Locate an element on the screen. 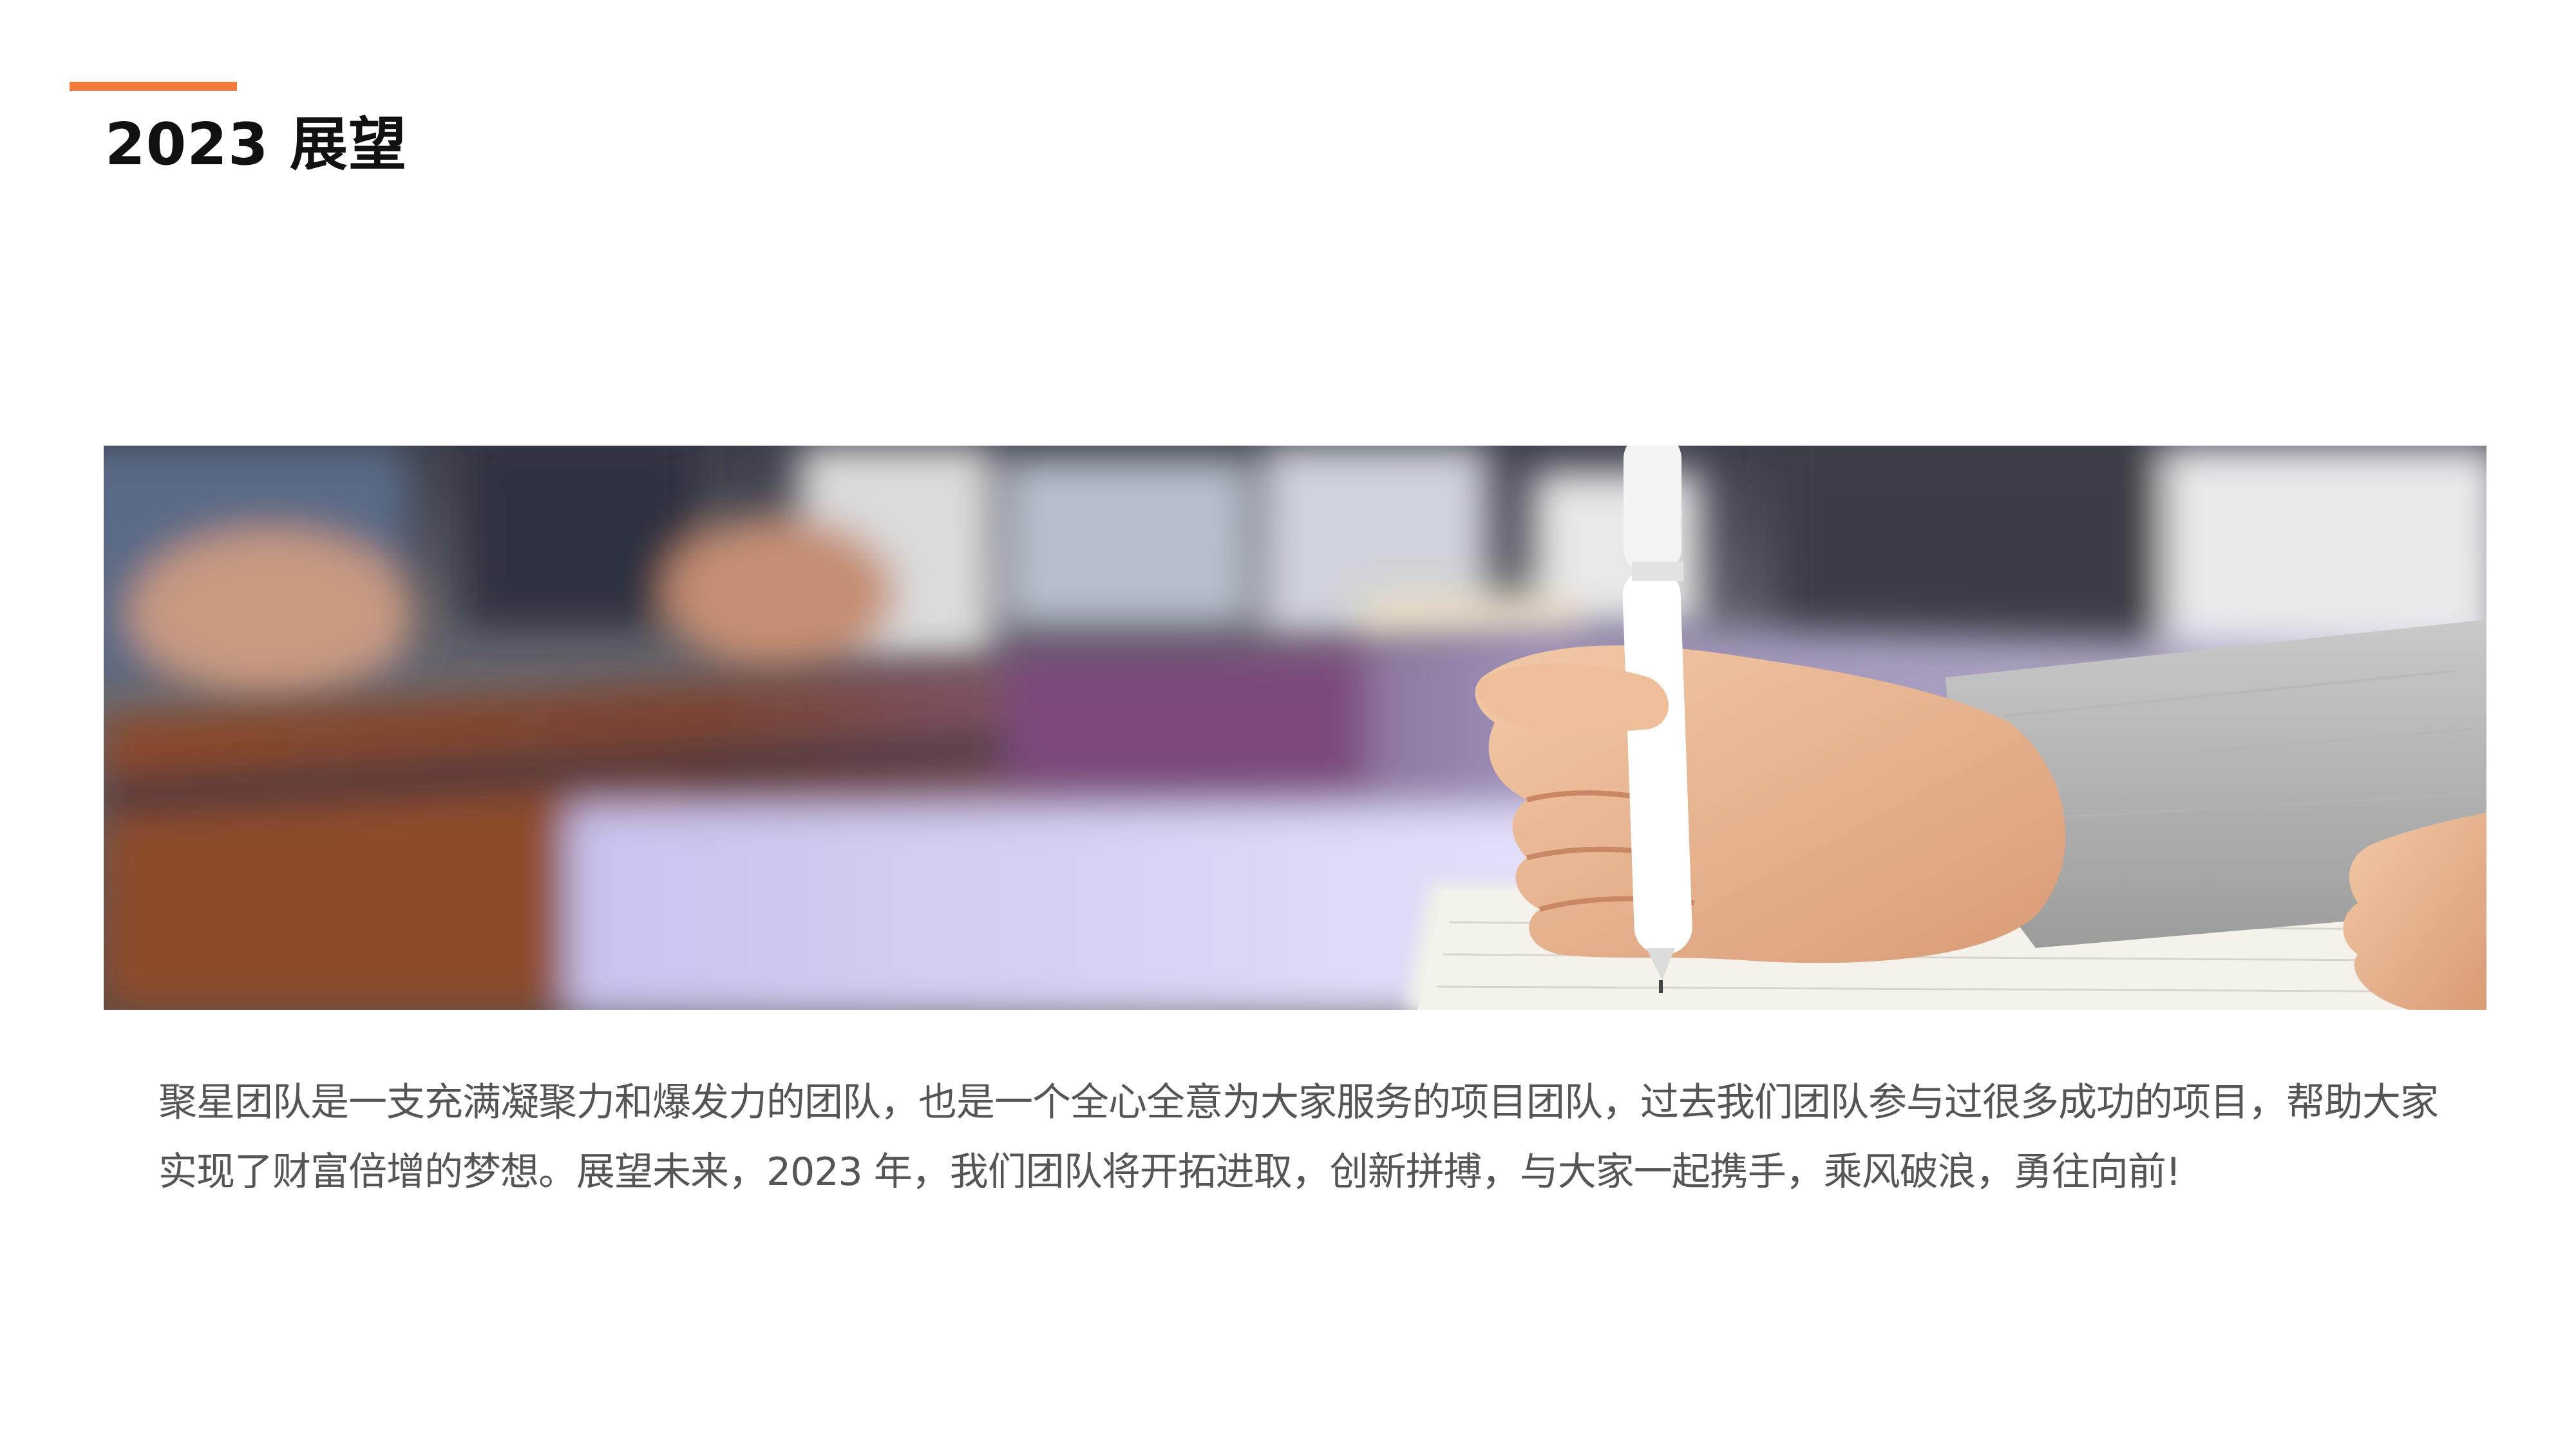 The image size is (2576, 1449). slide-title: 2023 展望 is located at coordinates (256, 144).